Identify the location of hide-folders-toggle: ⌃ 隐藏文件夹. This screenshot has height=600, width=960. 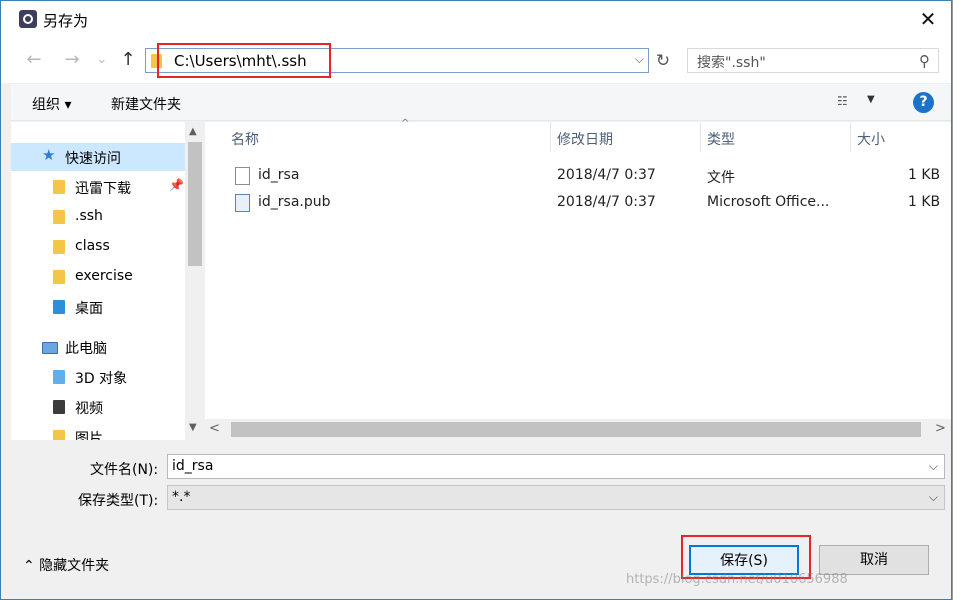
(66, 565).